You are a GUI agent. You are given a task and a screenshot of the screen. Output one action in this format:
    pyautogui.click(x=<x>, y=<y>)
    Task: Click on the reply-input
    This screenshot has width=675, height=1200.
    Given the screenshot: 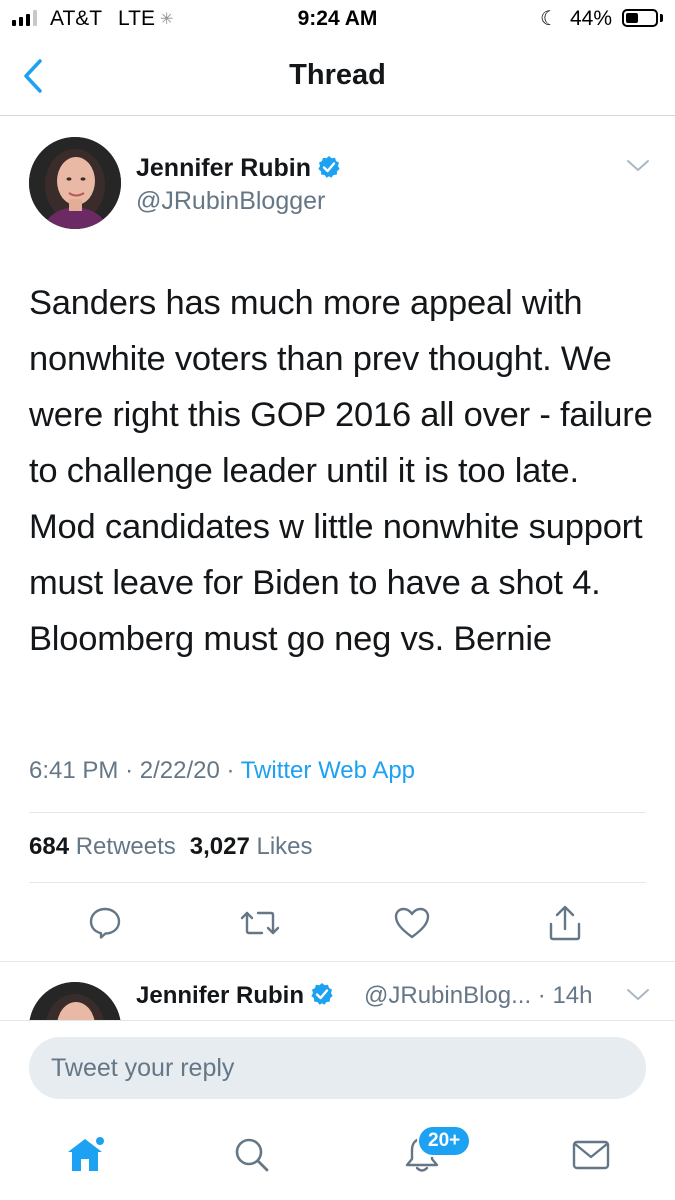 What is the action you would take?
    pyautogui.click(x=337, y=1068)
    